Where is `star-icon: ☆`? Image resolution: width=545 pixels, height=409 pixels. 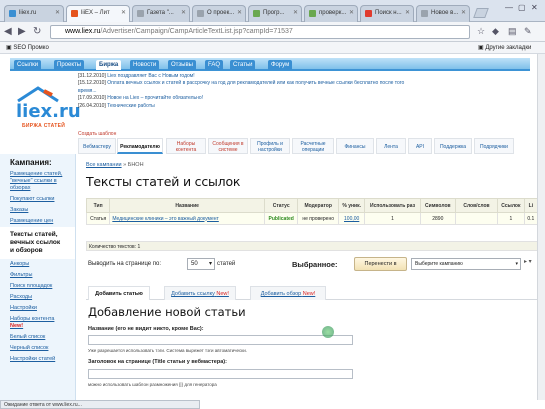
star-icon: ☆ is located at coordinates (481, 31).